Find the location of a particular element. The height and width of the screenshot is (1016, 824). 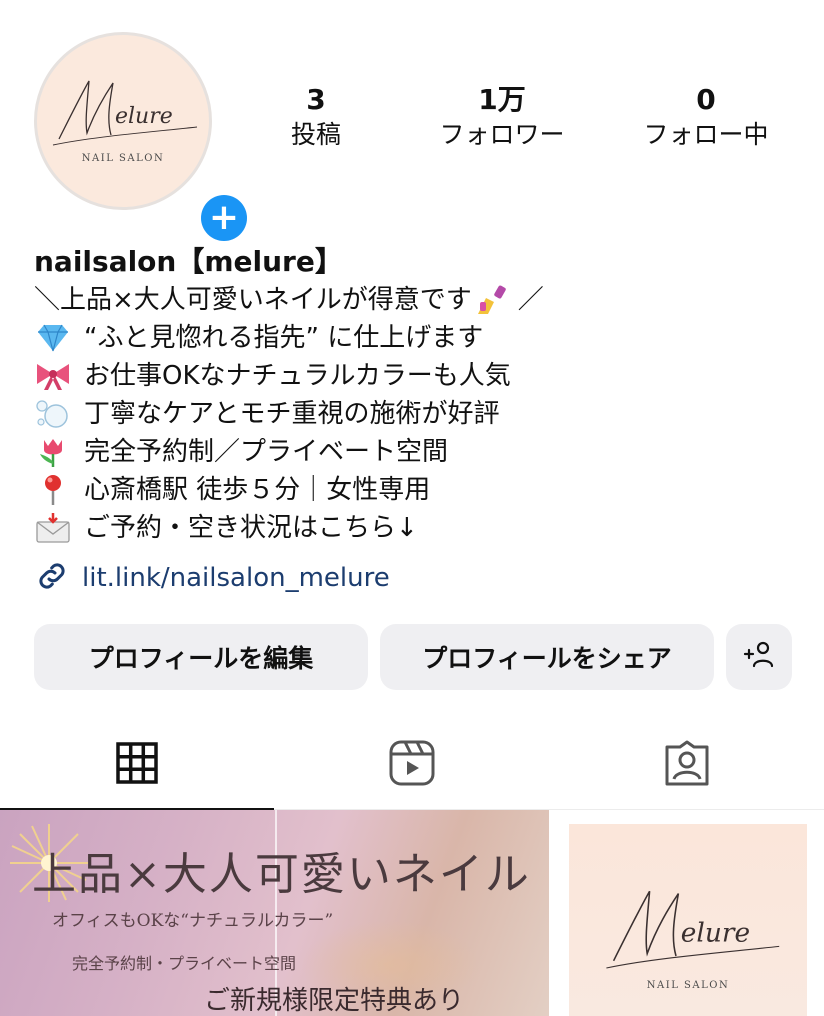

post-subtitle: 完全予約制・プライベート空間 is located at coordinates (184, 963).